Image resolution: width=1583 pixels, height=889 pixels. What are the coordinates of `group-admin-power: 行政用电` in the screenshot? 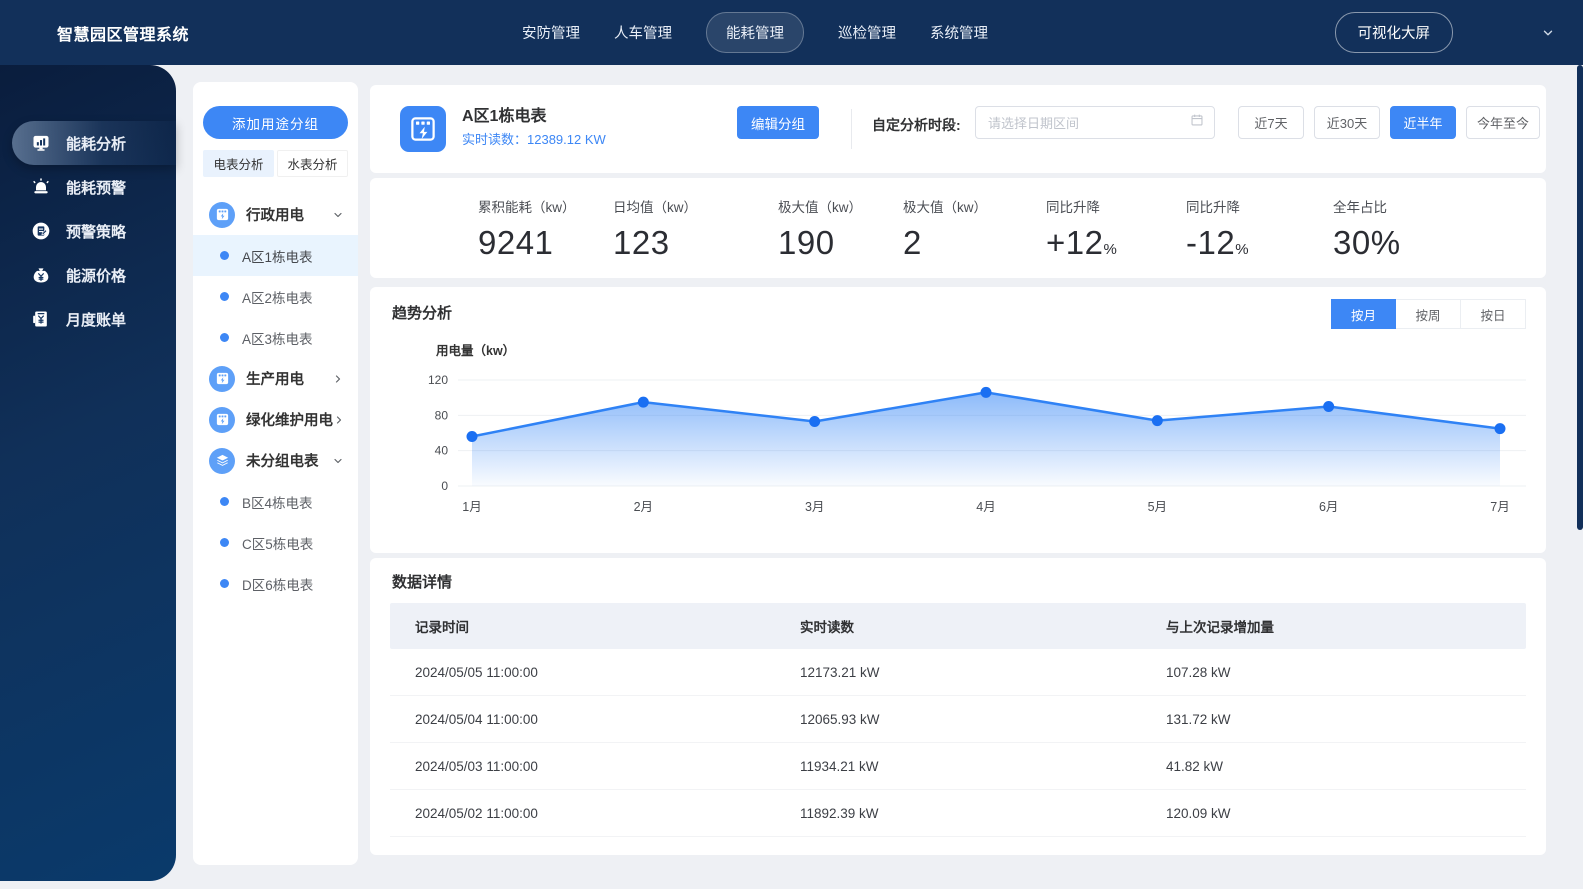 It's located at (275, 214).